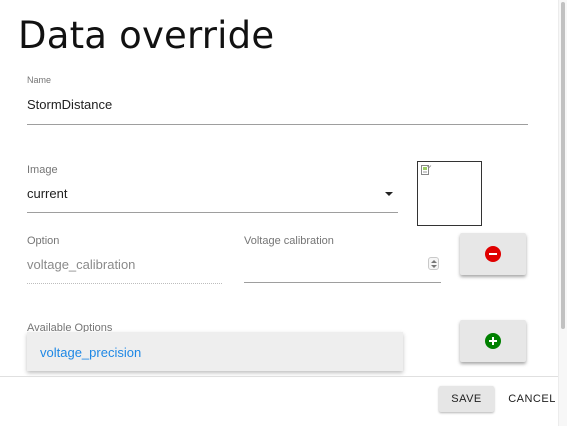 This screenshot has width=567, height=426. What do you see at coordinates (532, 399) in the screenshot?
I see `cancel-button: CANCEL` at bounding box center [532, 399].